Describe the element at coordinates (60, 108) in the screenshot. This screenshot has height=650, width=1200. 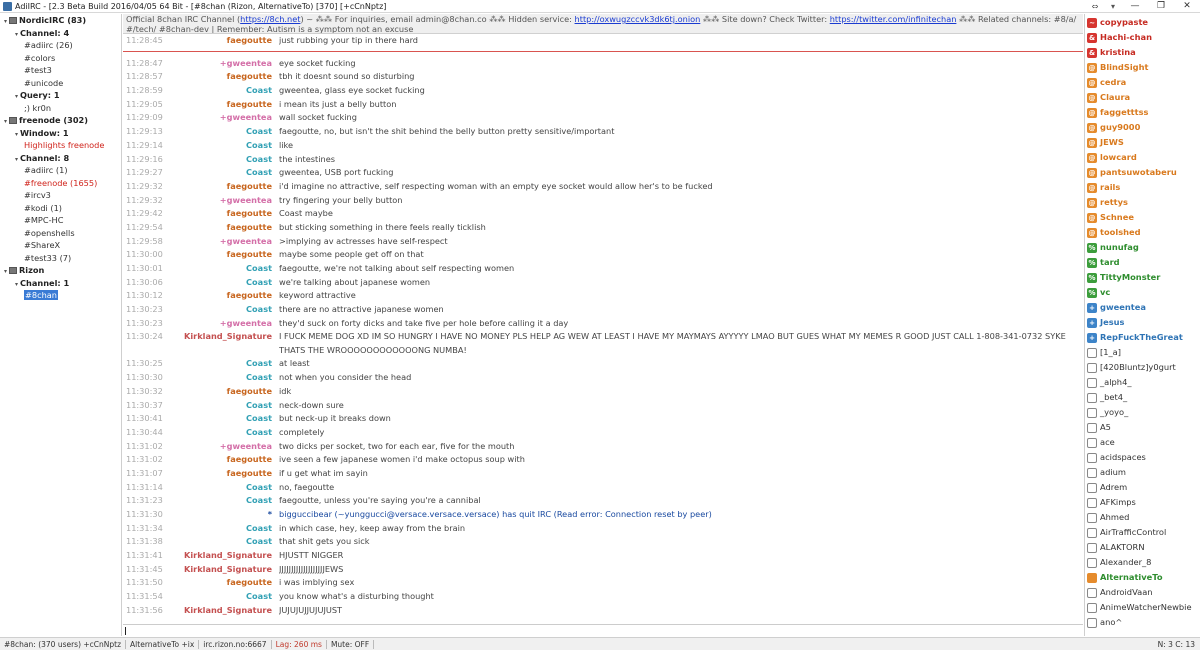
I see `tree-channel: ;) kr0n` at that location.